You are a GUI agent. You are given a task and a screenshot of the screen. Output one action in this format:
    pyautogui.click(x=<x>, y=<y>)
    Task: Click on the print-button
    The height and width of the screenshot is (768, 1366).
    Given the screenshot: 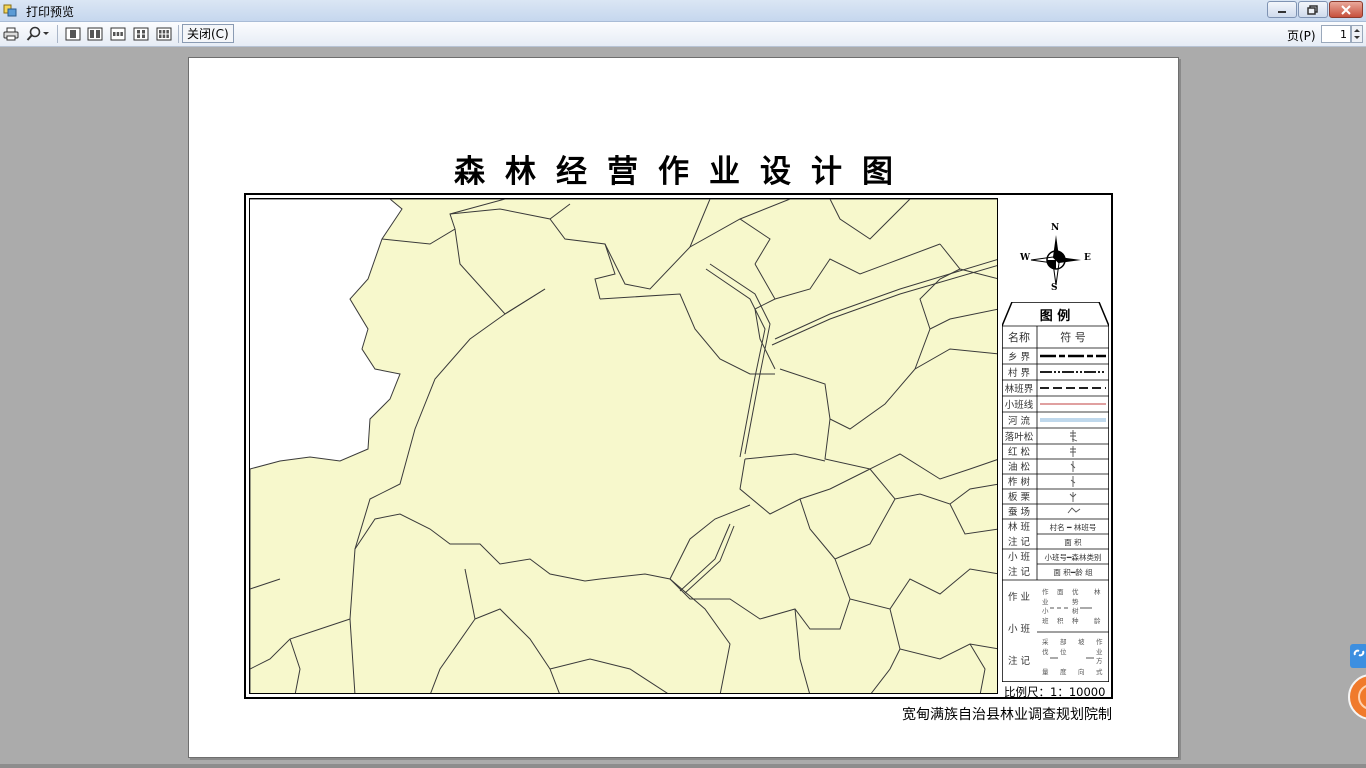 What is the action you would take?
    pyautogui.click(x=11, y=34)
    